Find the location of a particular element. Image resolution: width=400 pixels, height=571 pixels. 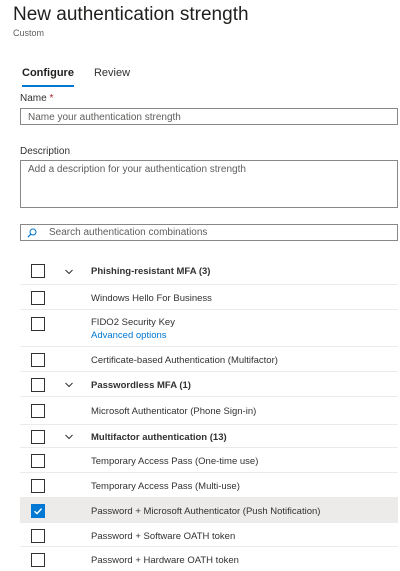

tab-bar: Configure Review is located at coordinates (86, 78).